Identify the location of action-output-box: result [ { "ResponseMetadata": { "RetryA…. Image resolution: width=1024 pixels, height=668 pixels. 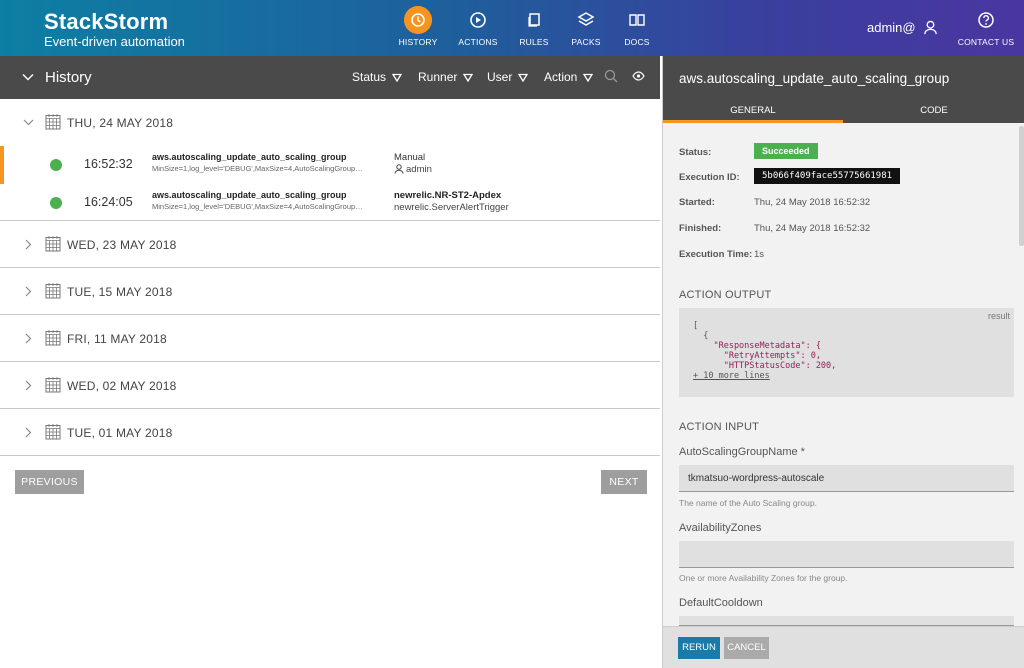
(846, 352).